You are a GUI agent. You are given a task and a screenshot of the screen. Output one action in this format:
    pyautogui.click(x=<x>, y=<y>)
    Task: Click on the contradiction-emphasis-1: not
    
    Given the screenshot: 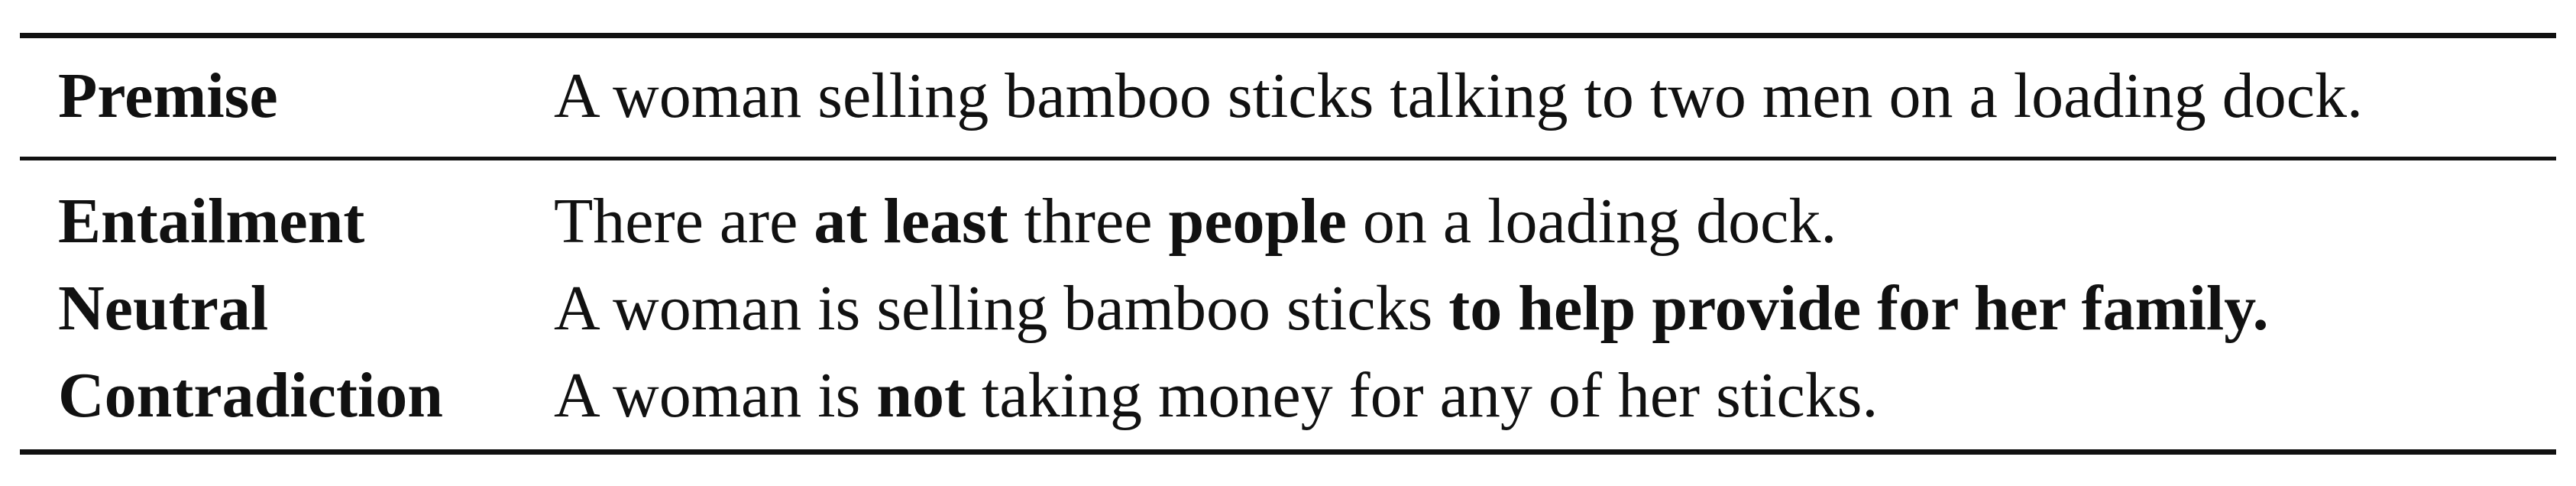 What is the action you would take?
    pyautogui.click(x=921, y=395)
    